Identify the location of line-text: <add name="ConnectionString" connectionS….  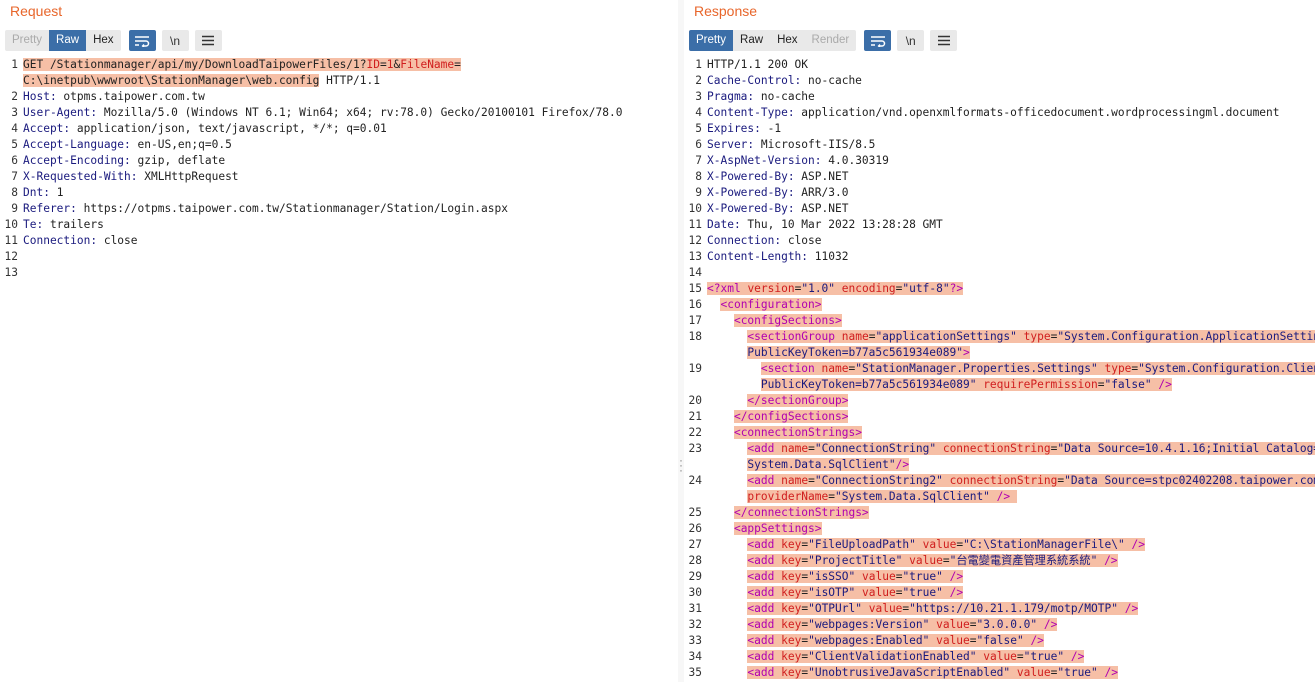
(1011, 449).